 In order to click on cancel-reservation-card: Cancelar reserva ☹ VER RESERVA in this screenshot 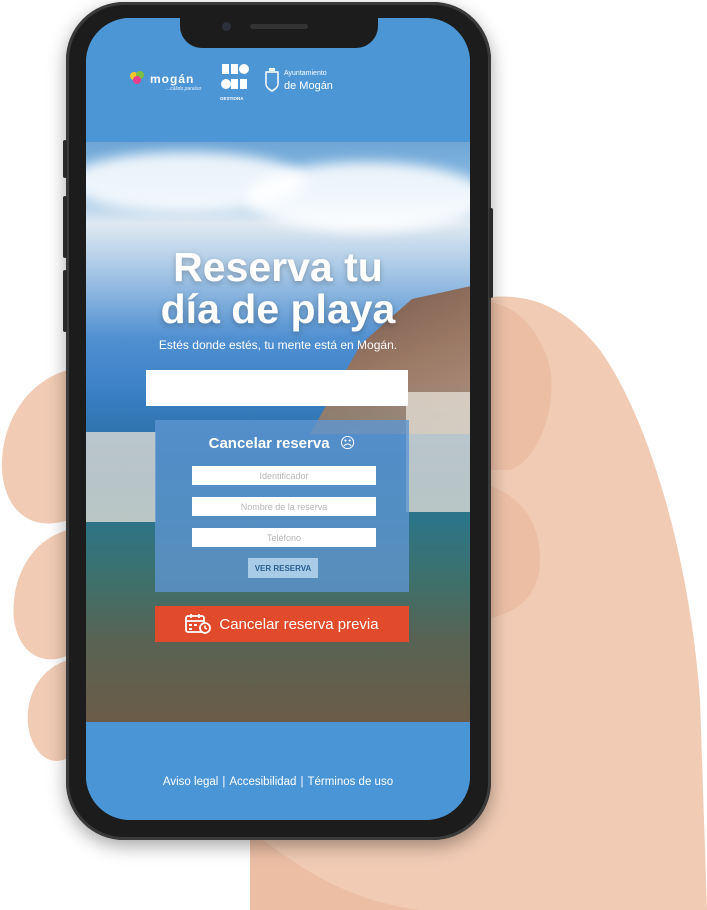, I will do `click(282, 506)`.